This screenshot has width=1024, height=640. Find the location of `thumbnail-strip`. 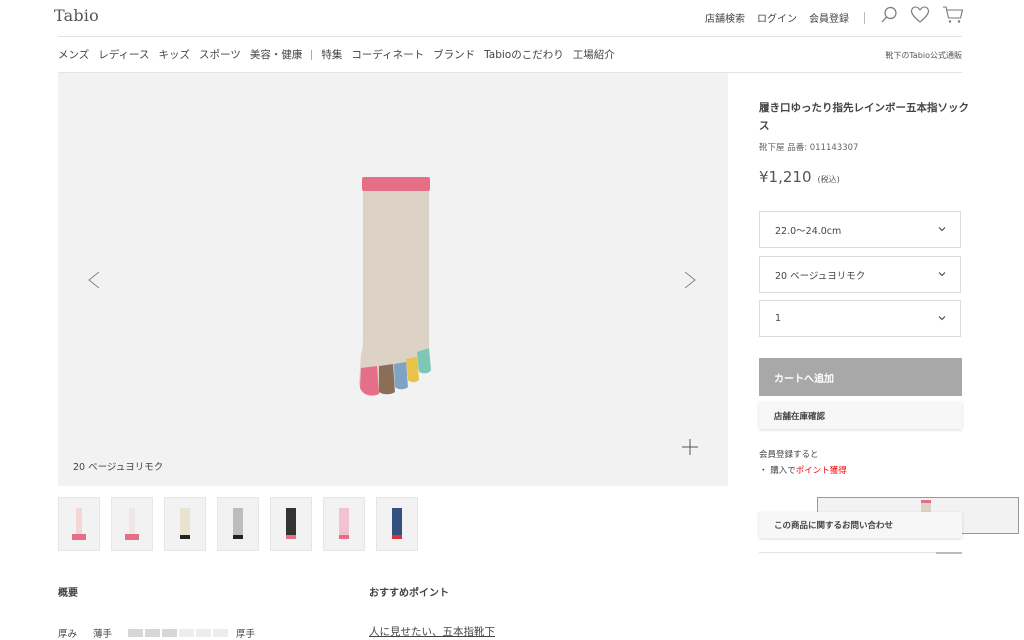

thumbnail-strip is located at coordinates (538, 524).